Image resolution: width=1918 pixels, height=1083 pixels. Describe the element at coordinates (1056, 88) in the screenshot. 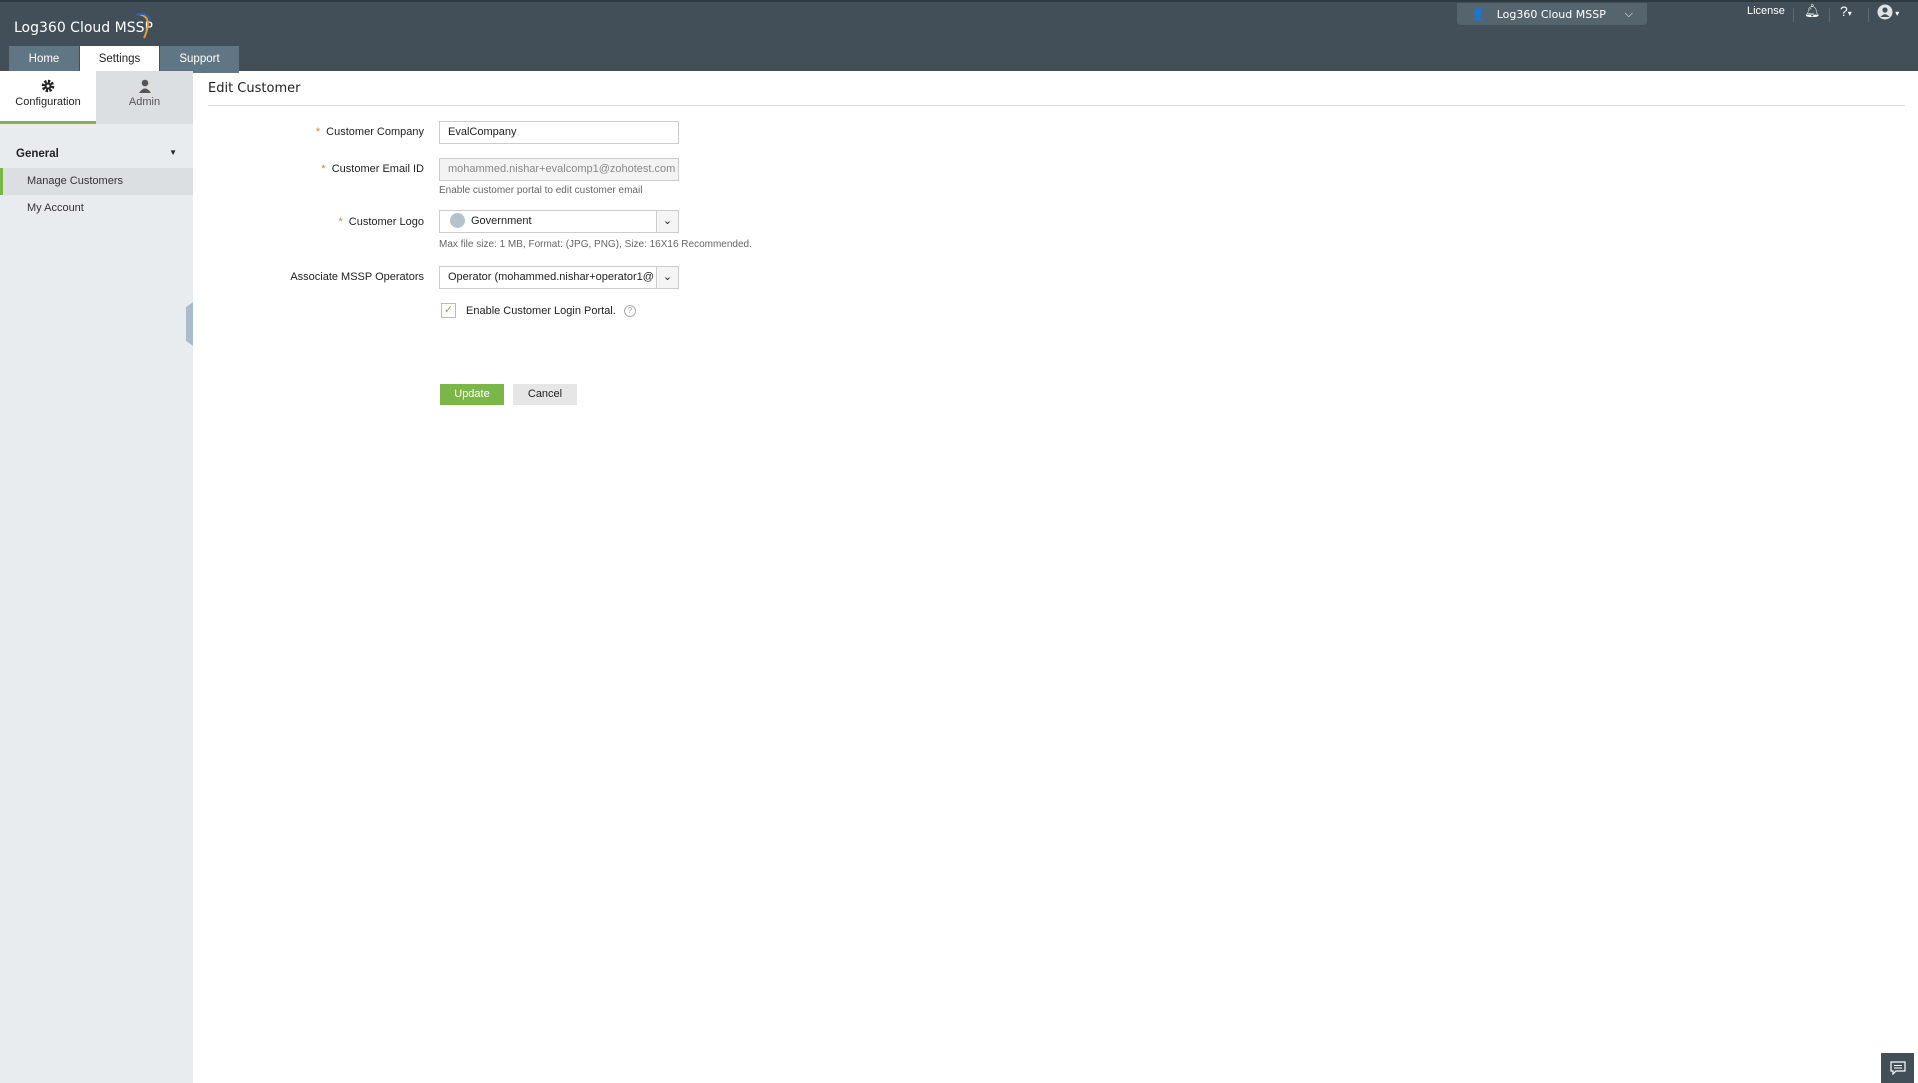

I see `page-title: Edit Customer` at that location.